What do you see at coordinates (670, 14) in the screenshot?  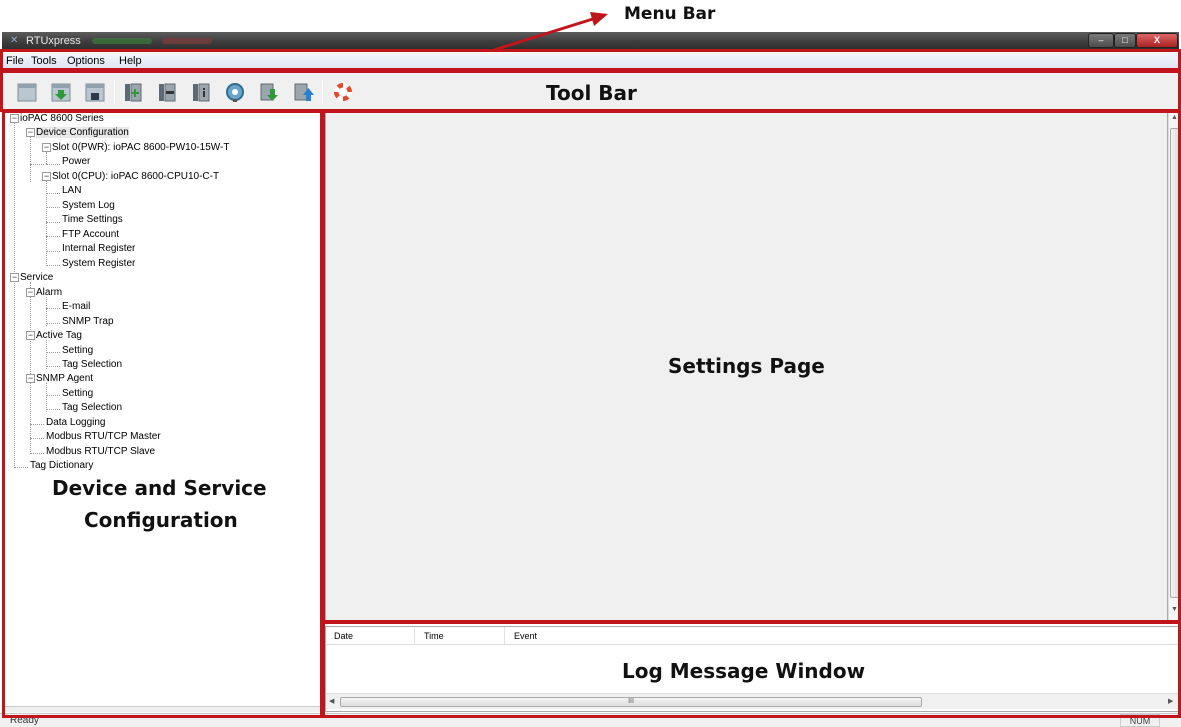 I see `menu-bar-annotation: Menu Bar` at bounding box center [670, 14].